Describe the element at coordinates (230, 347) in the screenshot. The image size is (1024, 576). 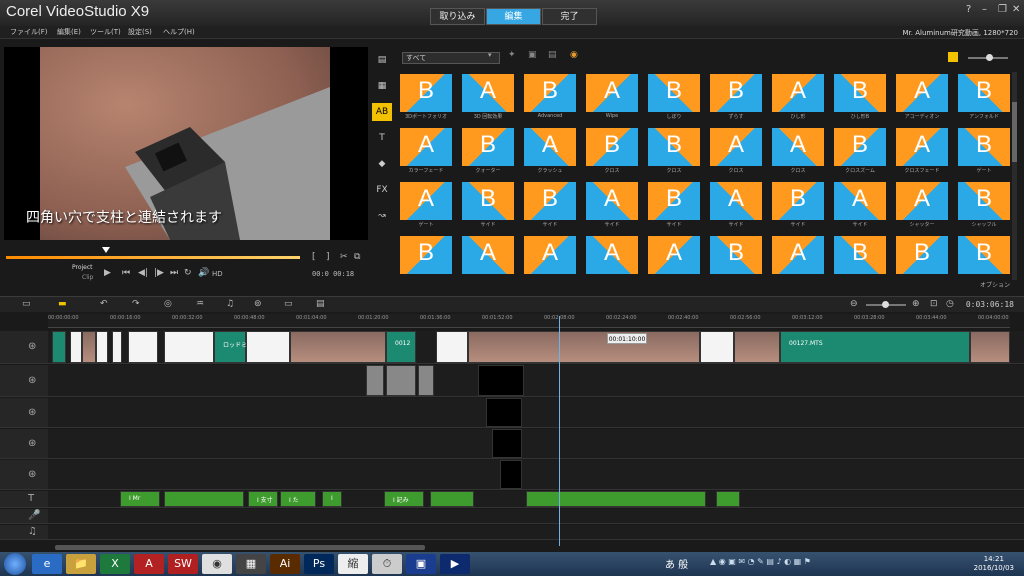
I see `video-clip: ロッドミ` at that location.